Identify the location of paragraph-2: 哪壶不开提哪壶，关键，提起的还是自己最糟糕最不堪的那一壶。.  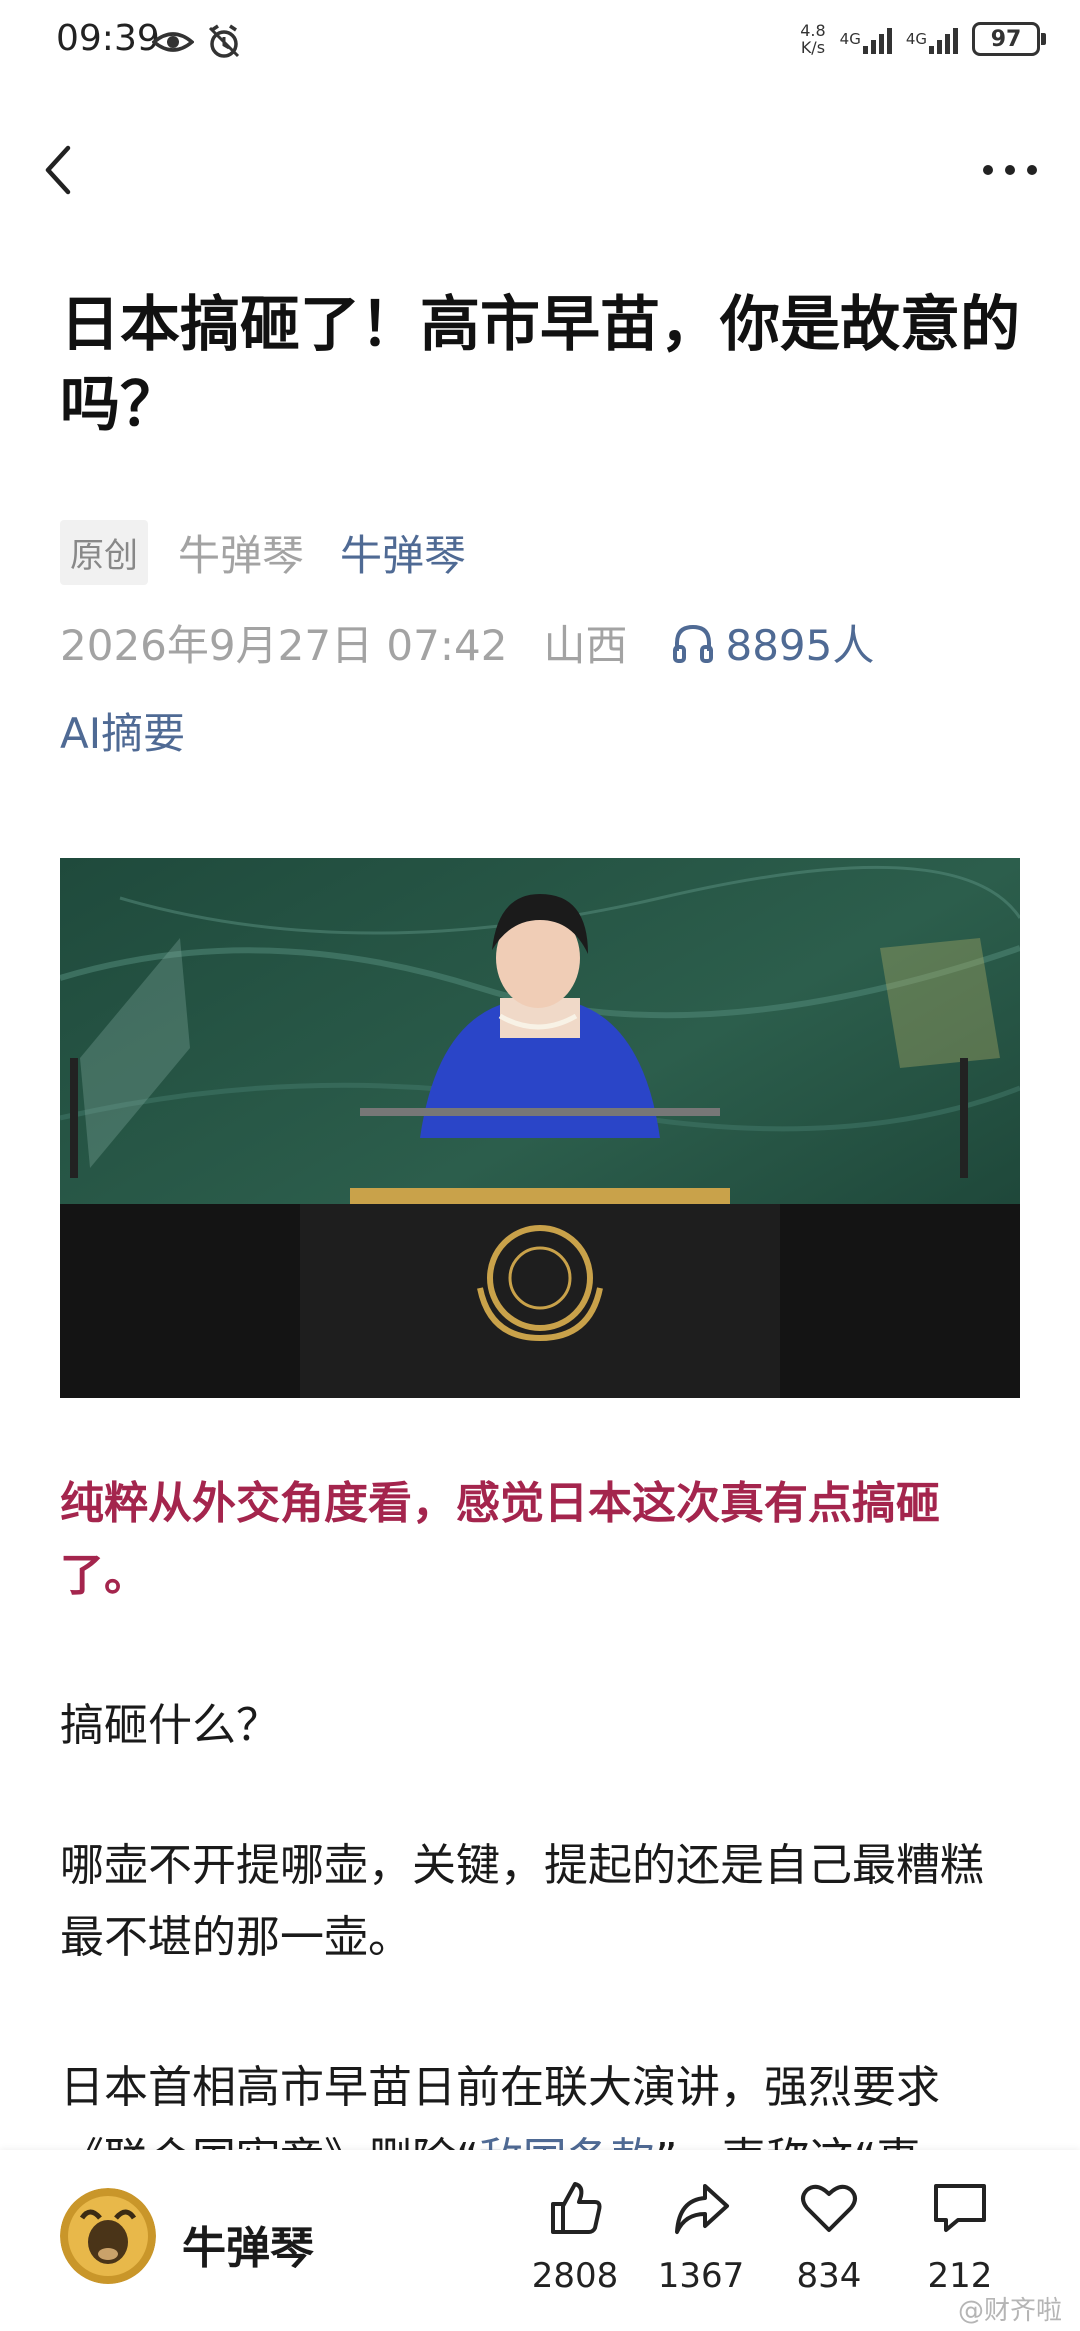
(522, 1901).